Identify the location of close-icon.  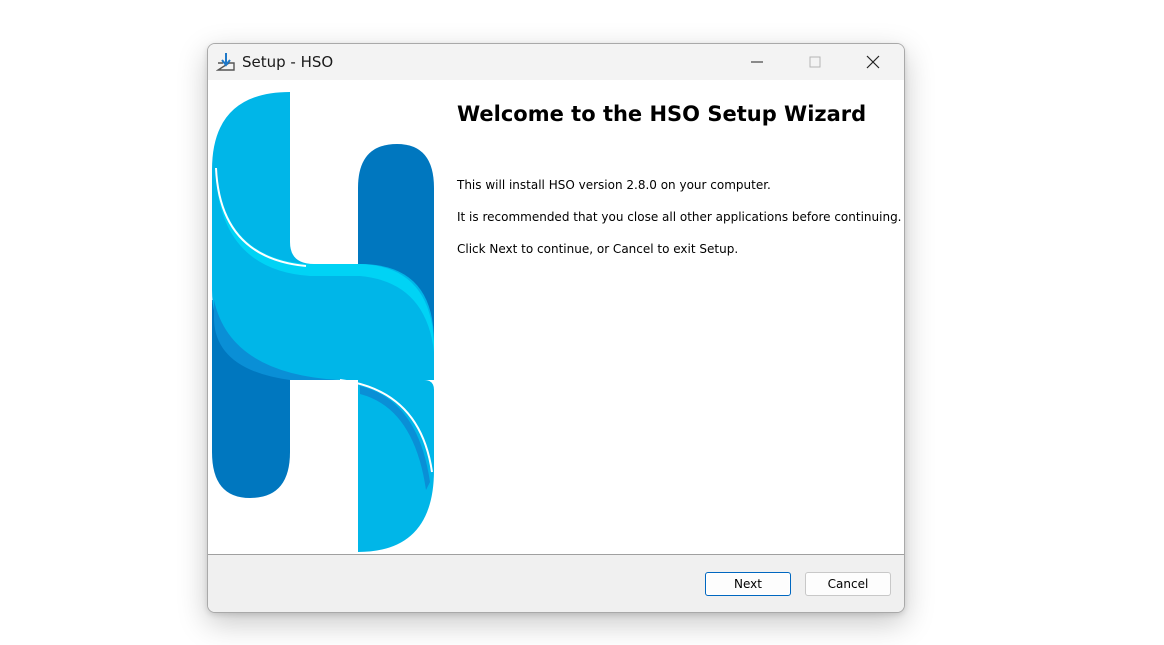
(873, 62).